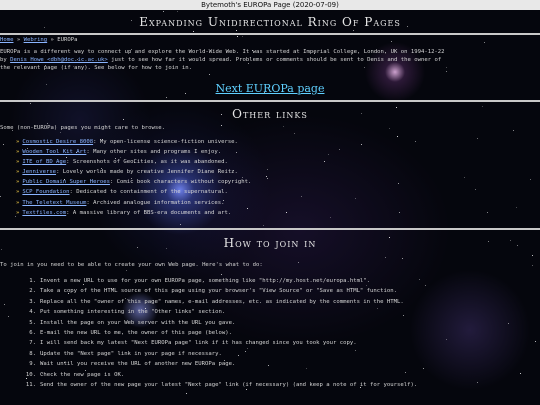  Describe the element at coordinates (57, 142) in the screenshot. I see `other-link: Cosmostic Desire 8008` at that location.